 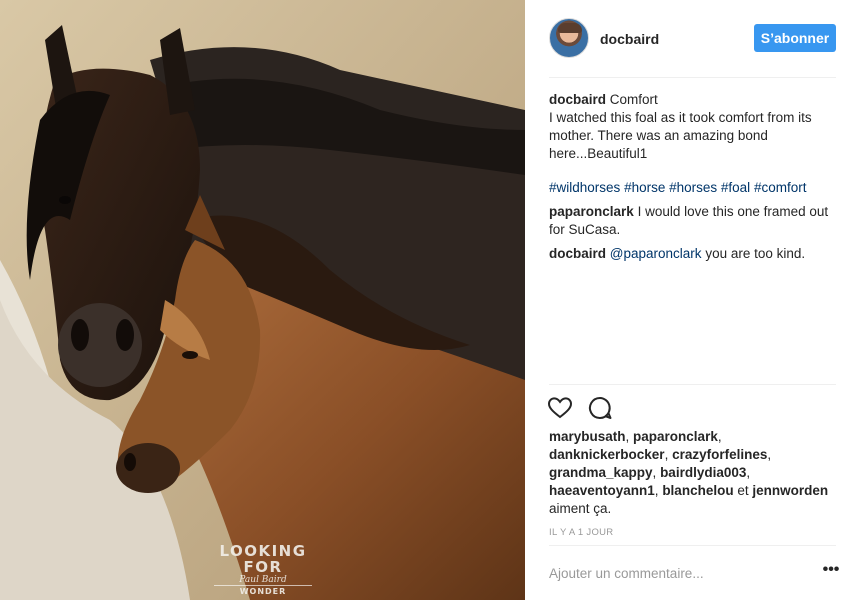 What do you see at coordinates (790, 490) in the screenshot?
I see `liker-username: jennworden` at bounding box center [790, 490].